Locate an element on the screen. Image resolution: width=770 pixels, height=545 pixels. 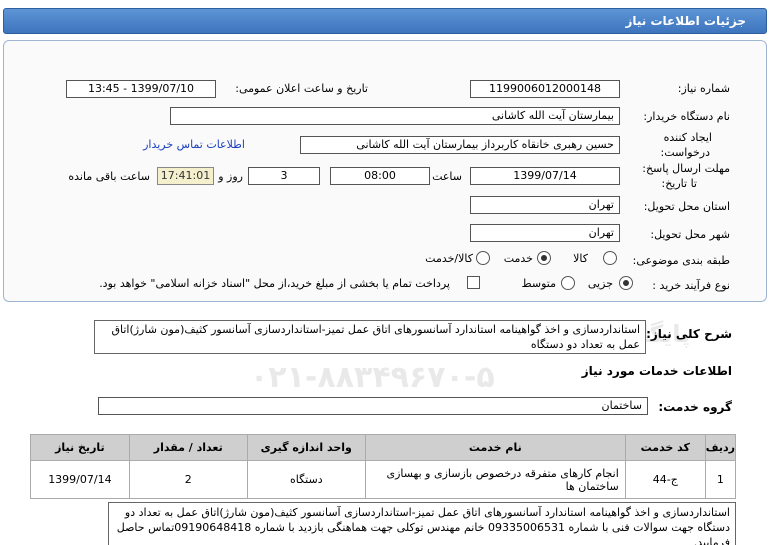
col-index: ردیف is located at coordinates (720, 447).